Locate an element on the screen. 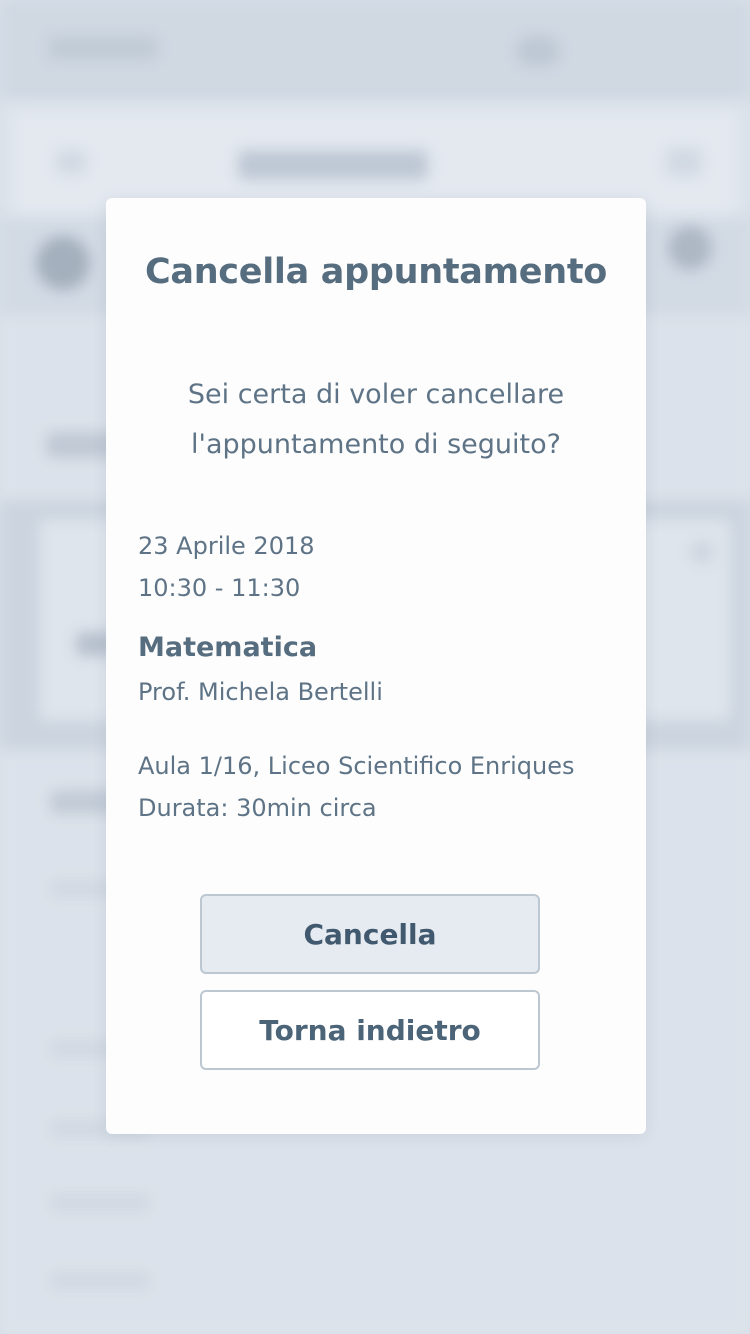 The width and height of the screenshot is (750, 1334). appointment-duration: Durata: 30min circa is located at coordinates (257, 808).